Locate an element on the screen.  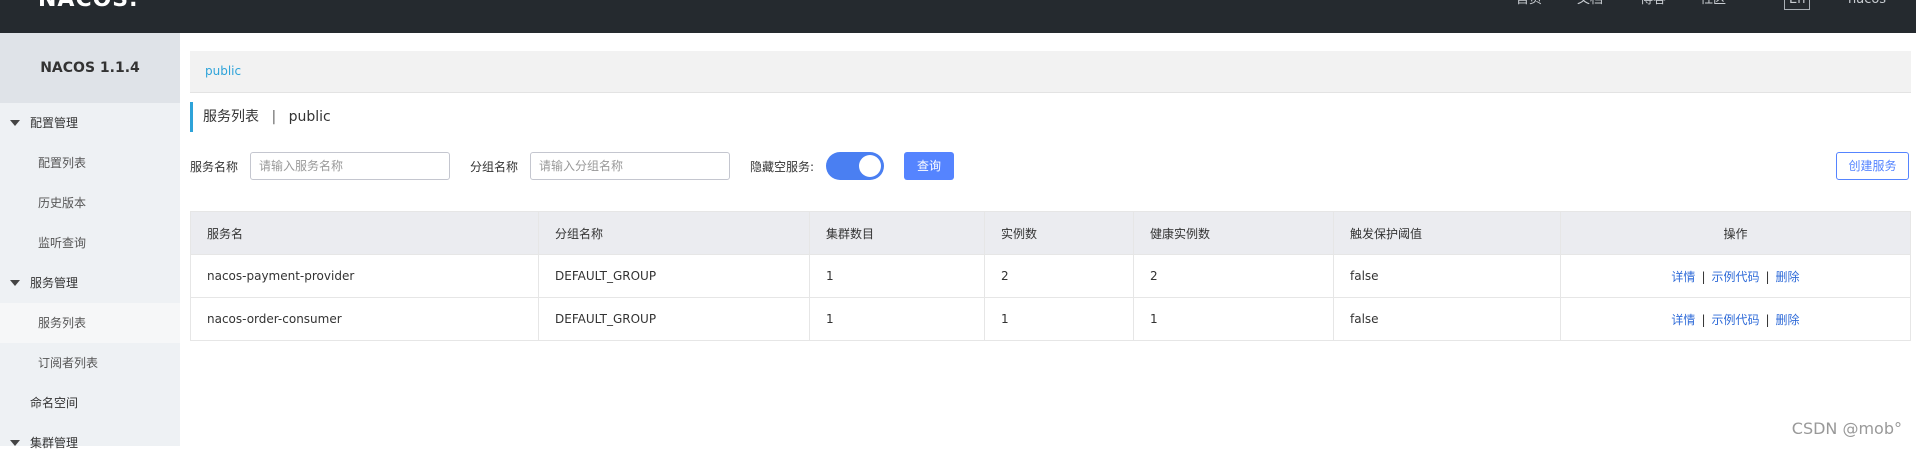
col-operations: 操作 is located at coordinates (1735, 233).